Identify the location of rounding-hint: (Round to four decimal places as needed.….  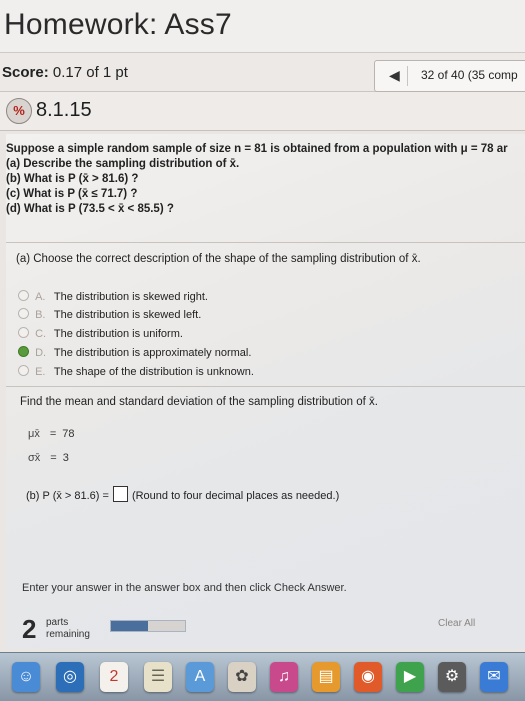
(235, 496).